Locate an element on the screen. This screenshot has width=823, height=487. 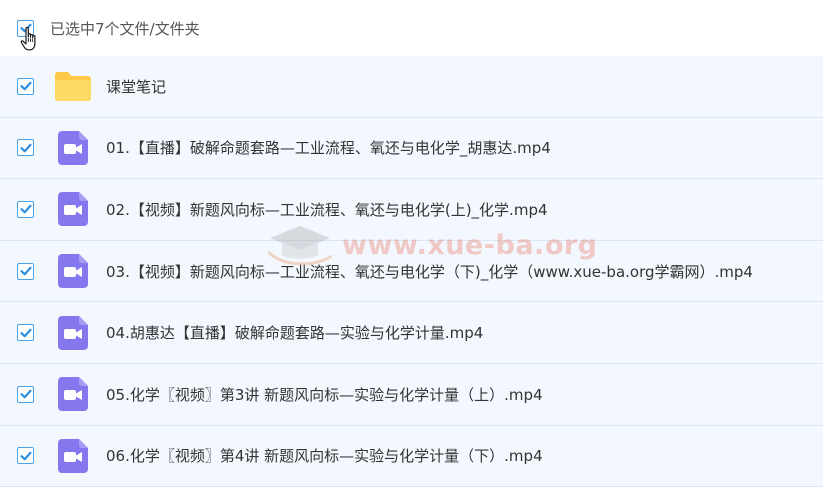
file-name: 06.化学〖视频〗第4讲 新题风向标—实验与化学计量（下）.mp4 is located at coordinates (324, 455).